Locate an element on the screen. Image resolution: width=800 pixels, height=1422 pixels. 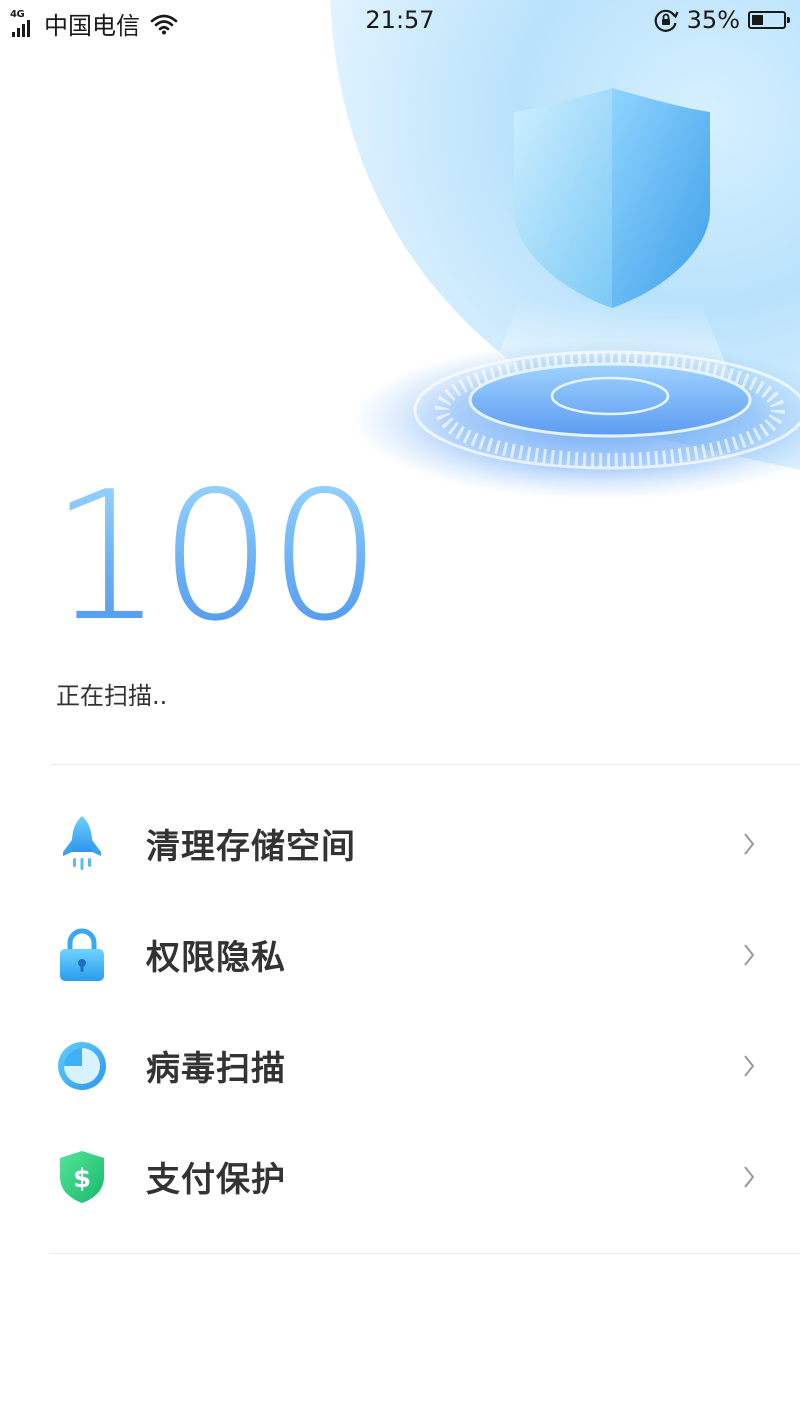
divider-bottom is located at coordinates (425, 1253).